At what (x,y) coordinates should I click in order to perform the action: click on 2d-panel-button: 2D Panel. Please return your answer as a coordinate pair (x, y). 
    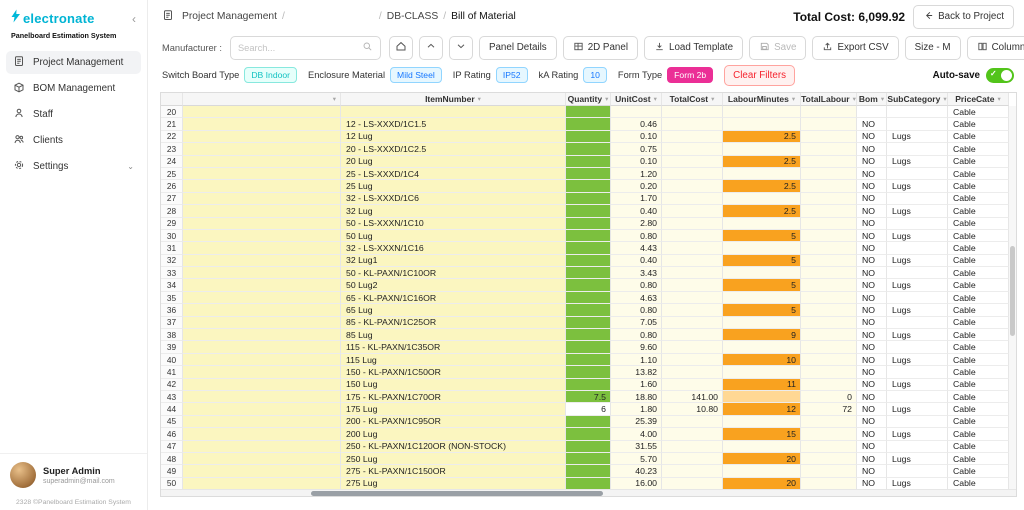
    Looking at the image, I should click on (600, 47).